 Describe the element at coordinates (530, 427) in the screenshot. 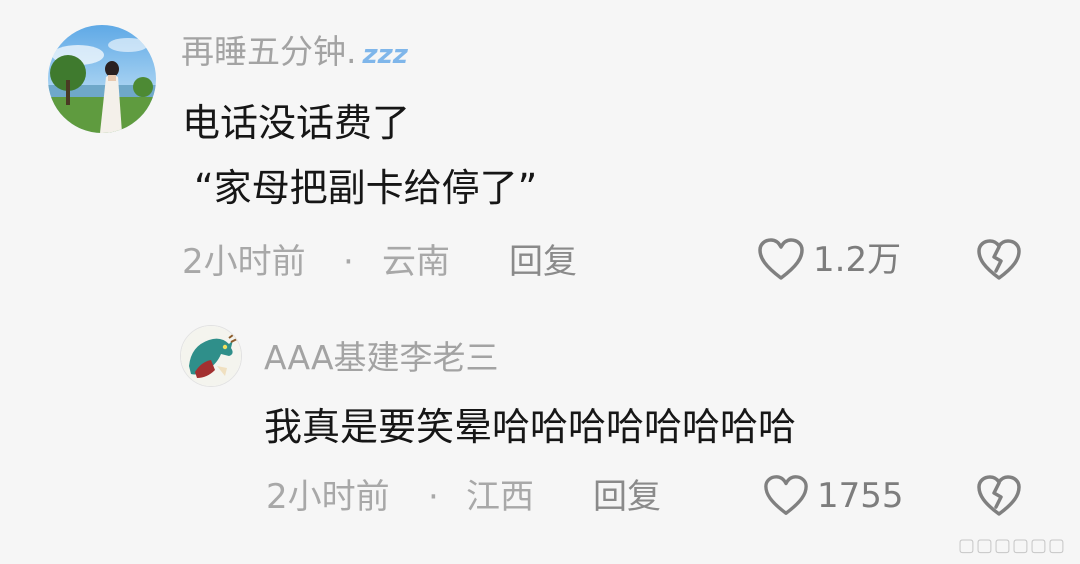

I see `reply-text: 我真是要笑晕哈哈哈哈哈哈哈哈` at that location.